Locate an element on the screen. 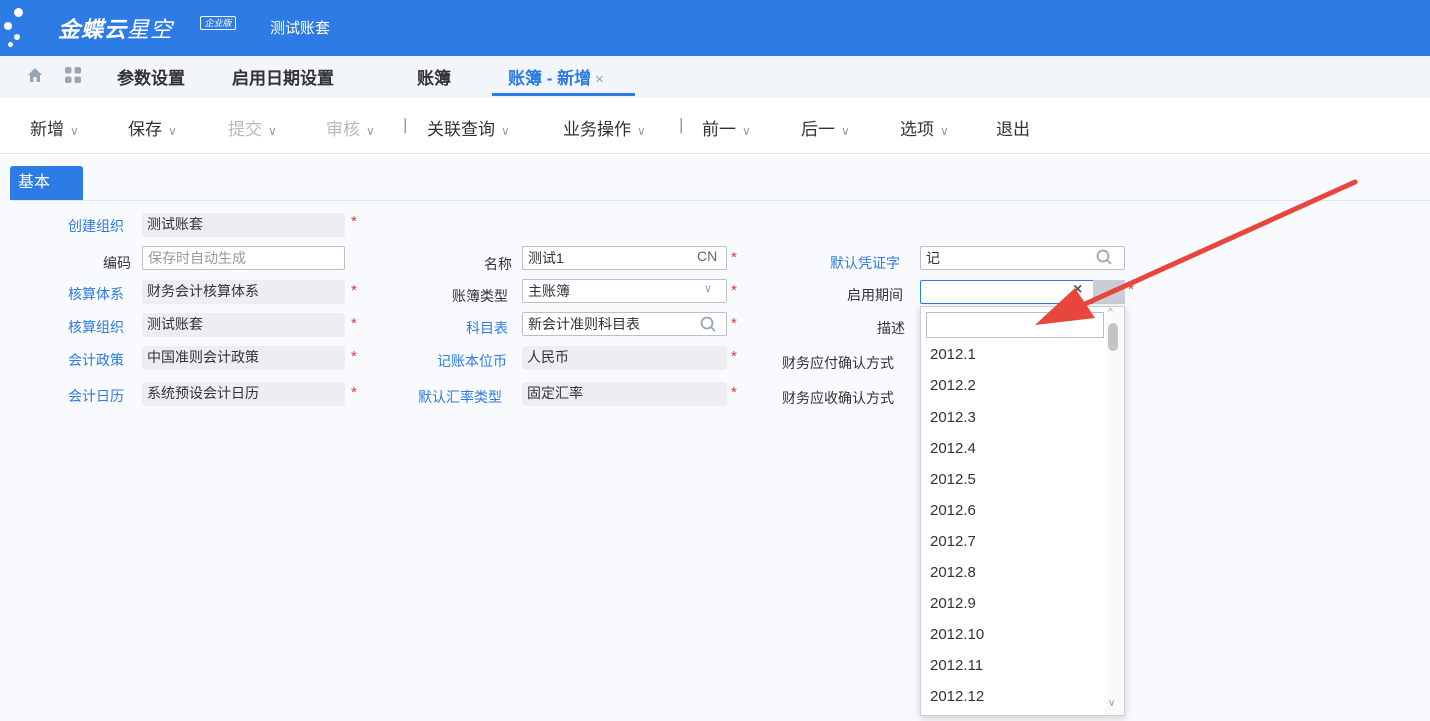 The height and width of the screenshot is (721, 1430). tab-basic: 基本 is located at coordinates (46, 183).